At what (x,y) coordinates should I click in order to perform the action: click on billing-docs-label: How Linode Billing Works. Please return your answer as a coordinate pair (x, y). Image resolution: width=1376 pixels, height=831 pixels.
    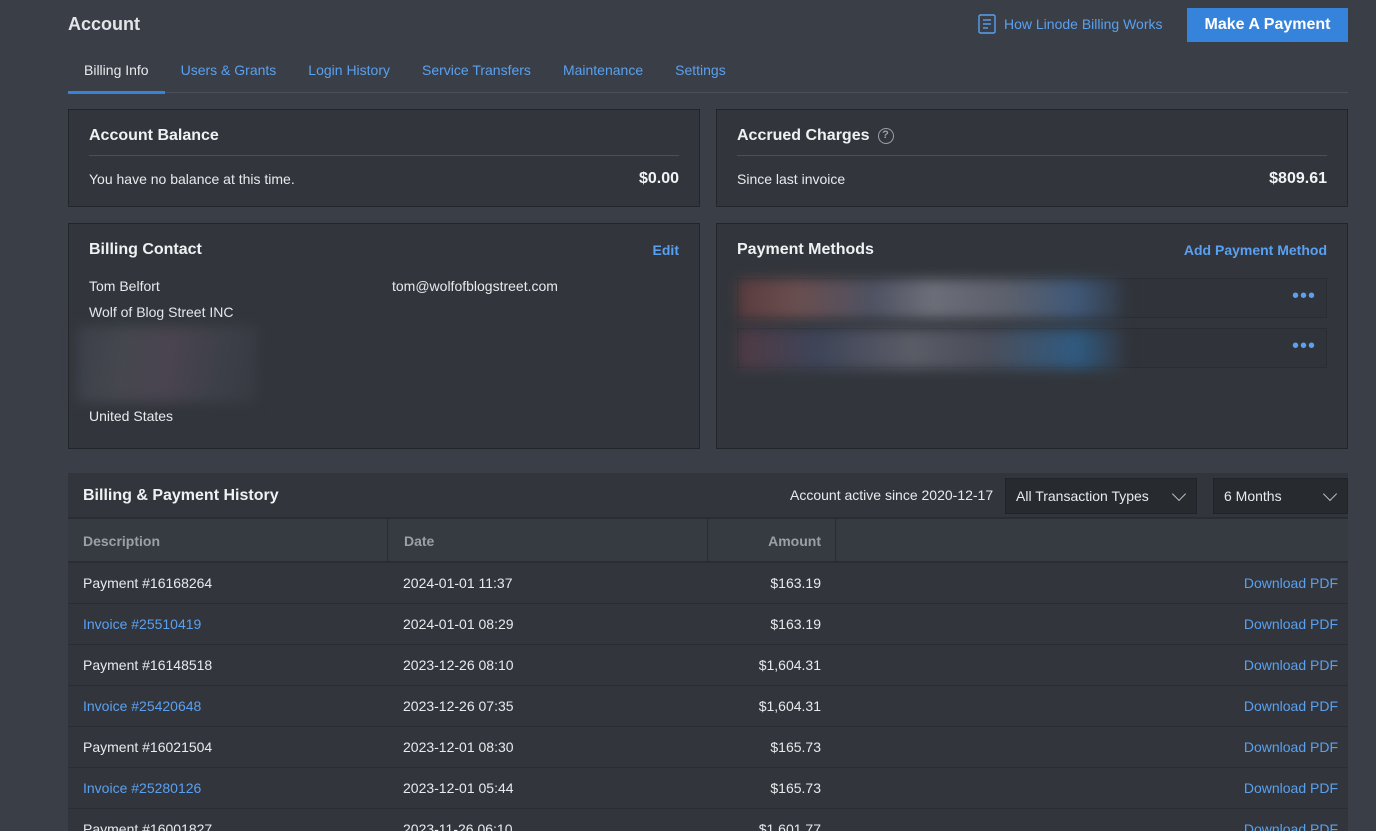
    Looking at the image, I should click on (1083, 24).